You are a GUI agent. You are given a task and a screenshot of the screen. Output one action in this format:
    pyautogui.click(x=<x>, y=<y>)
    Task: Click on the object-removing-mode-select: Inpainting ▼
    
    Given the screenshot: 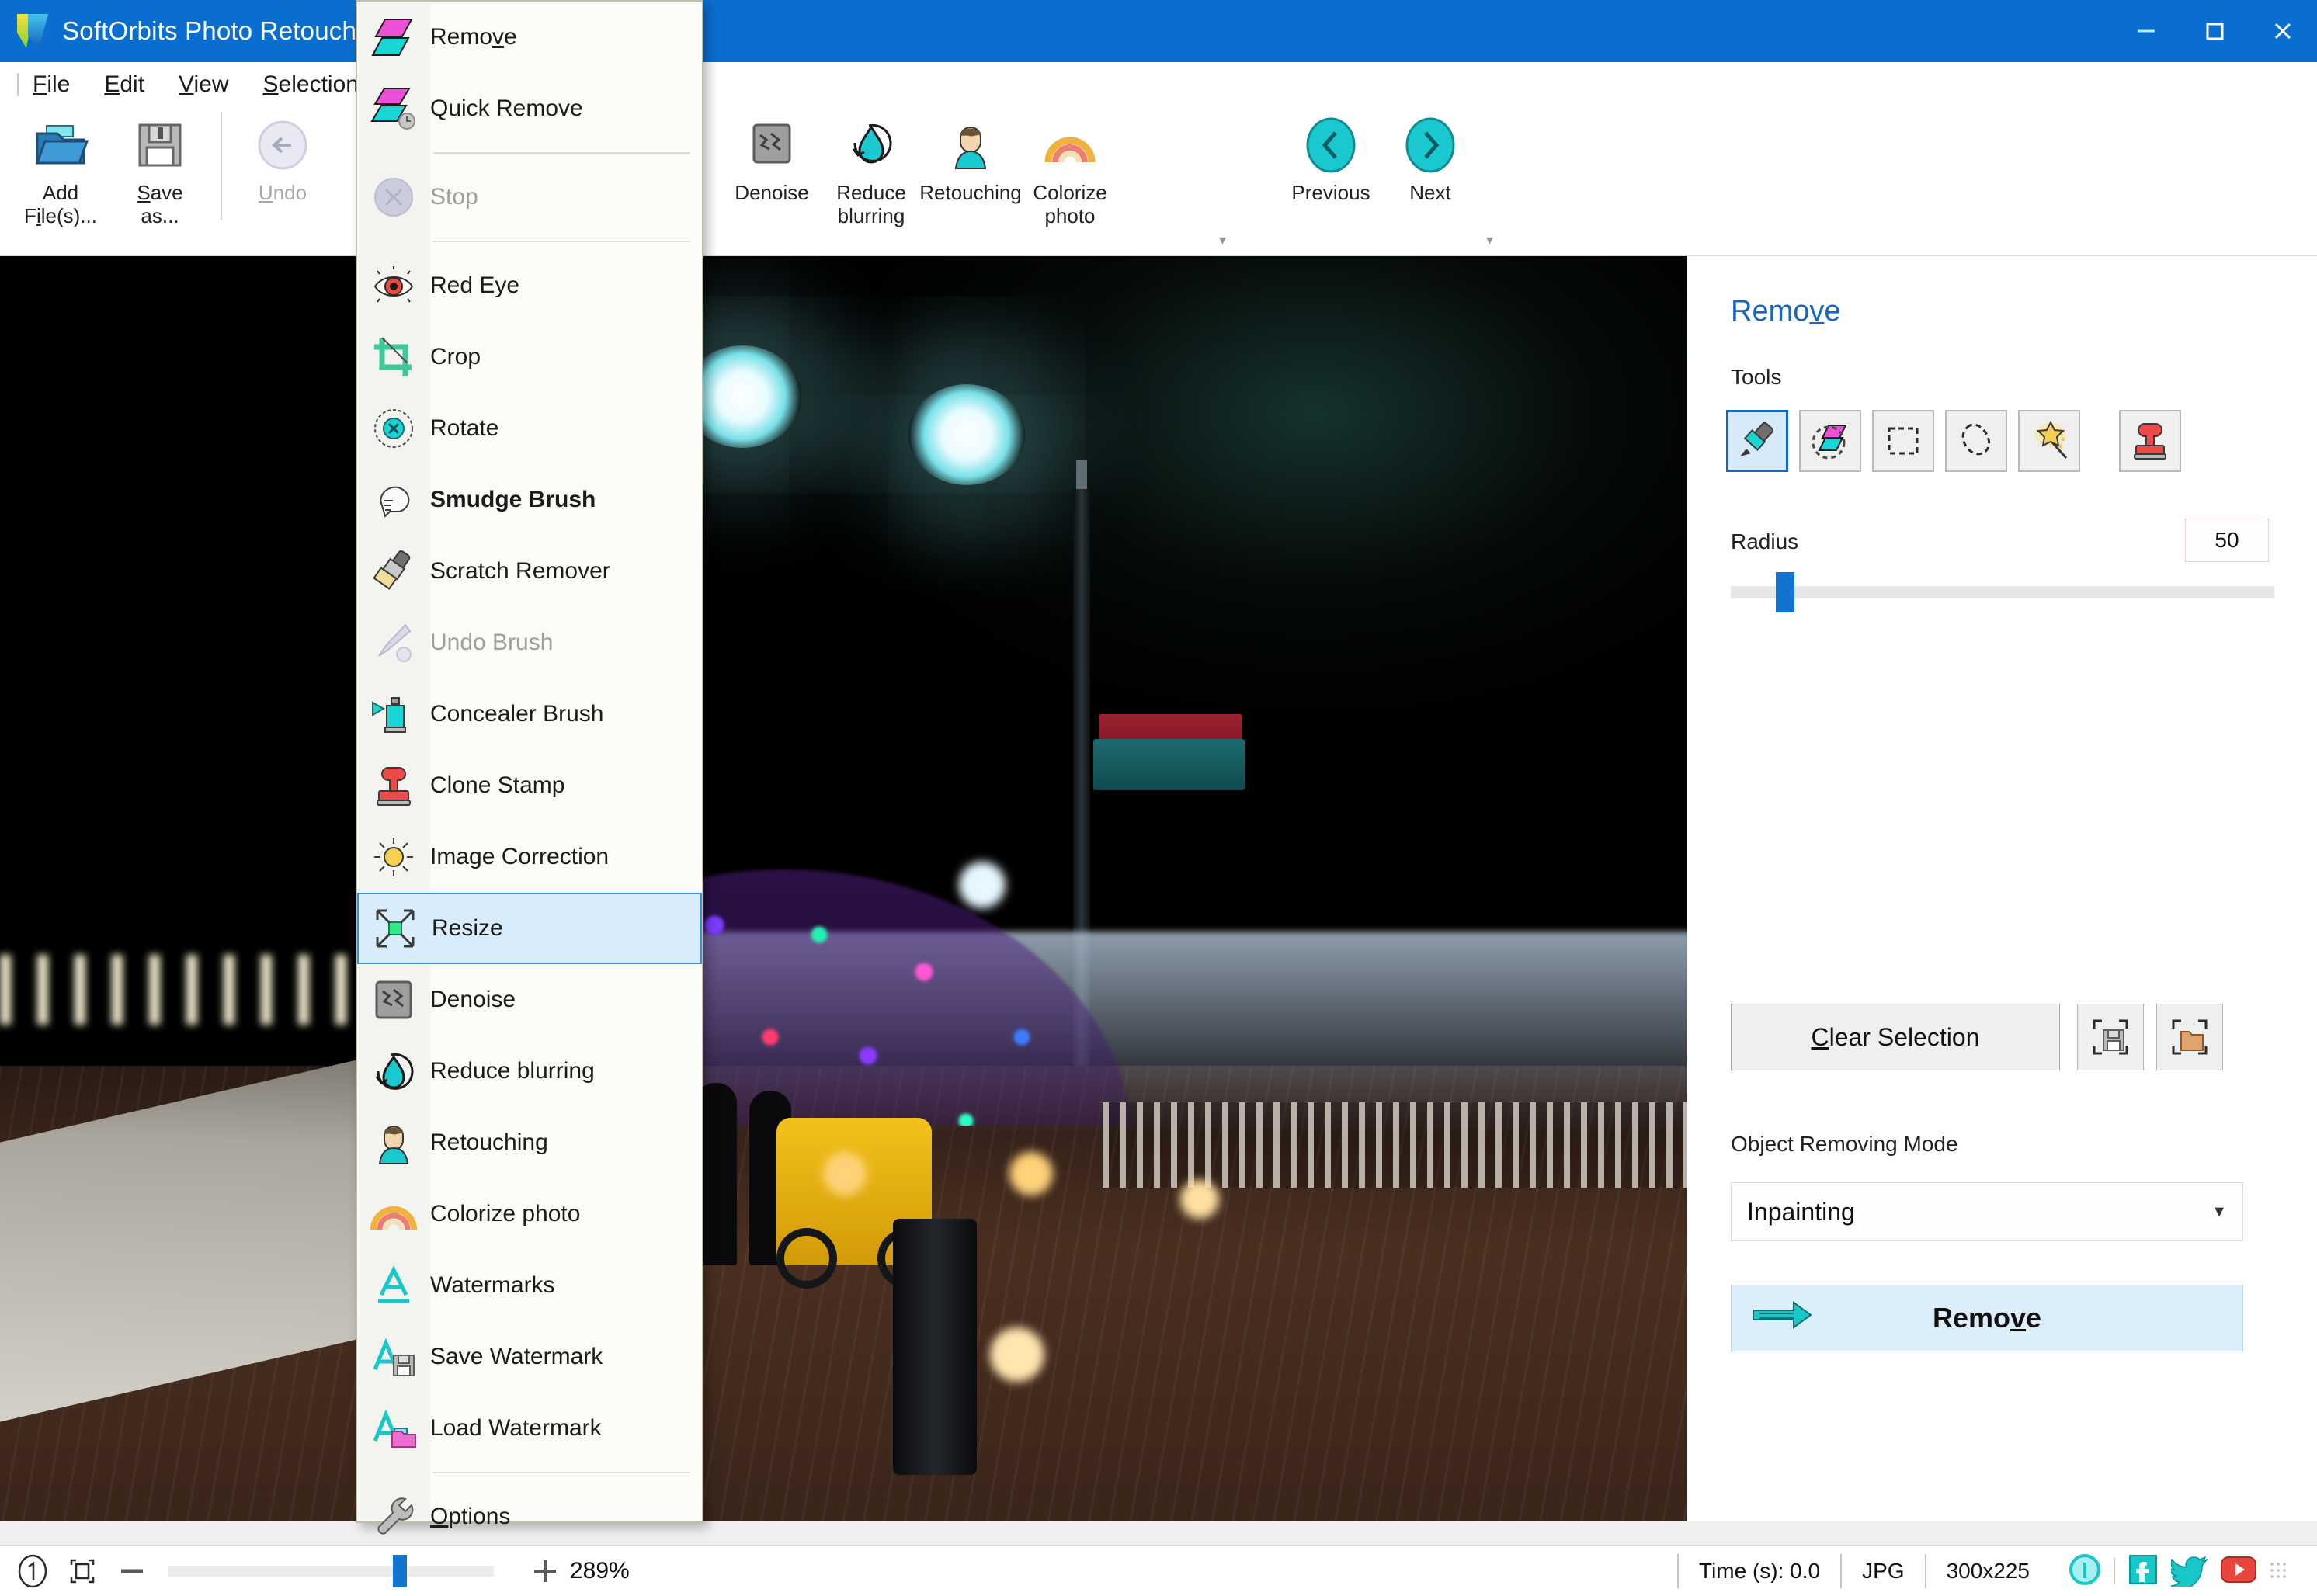 What is the action you would take?
    pyautogui.click(x=1987, y=1212)
    